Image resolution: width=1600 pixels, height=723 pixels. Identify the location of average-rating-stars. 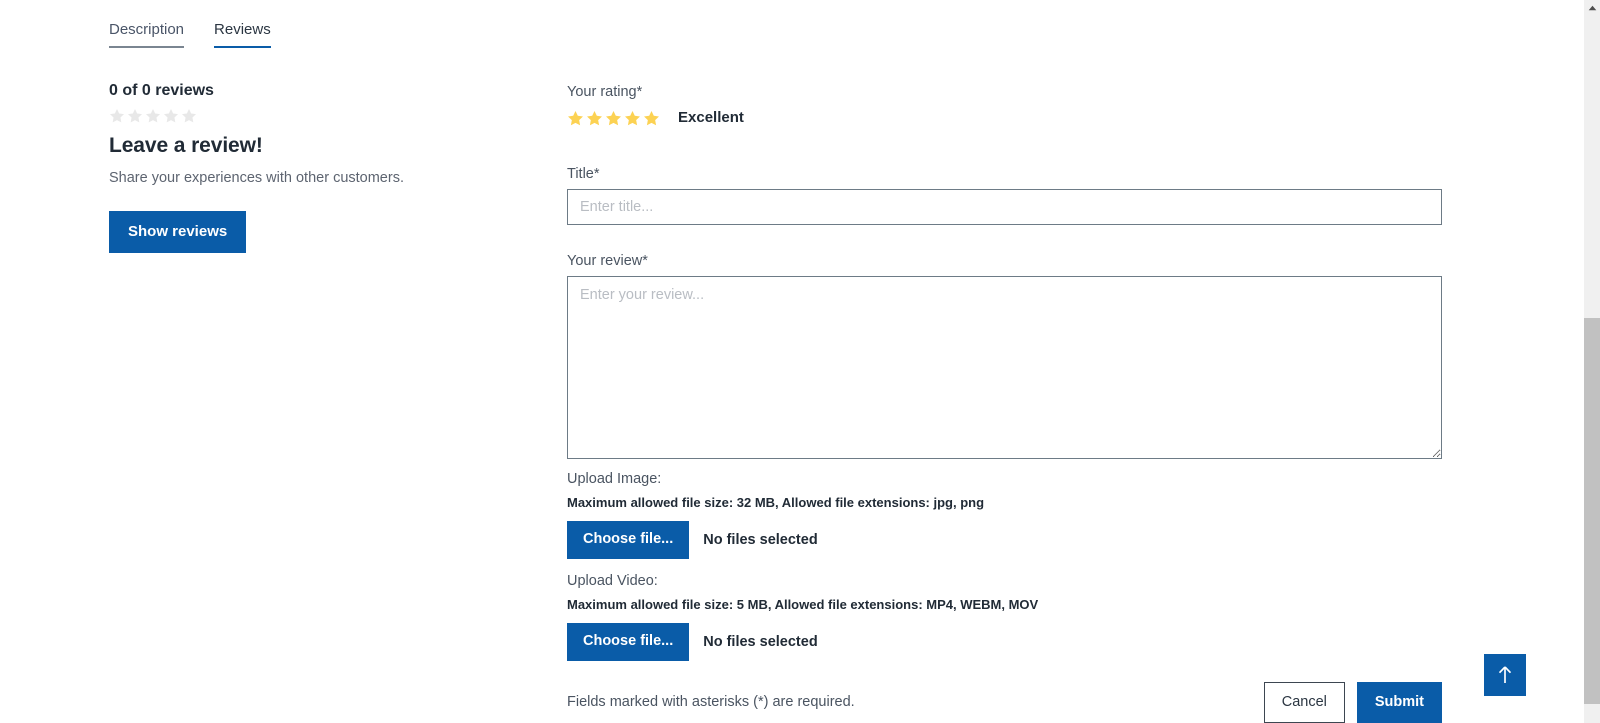
(319, 116).